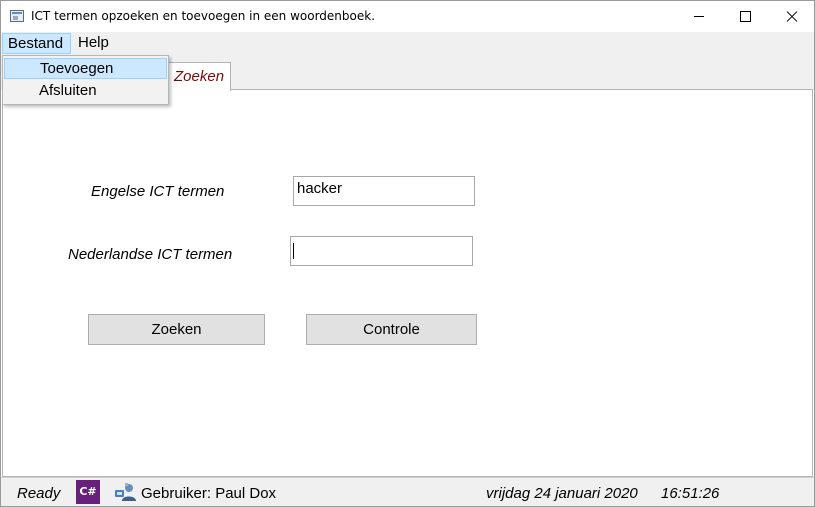  What do you see at coordinates (17, 16) in the screenshot?
I see `app-window-icon` at bounding box center [17, 16].